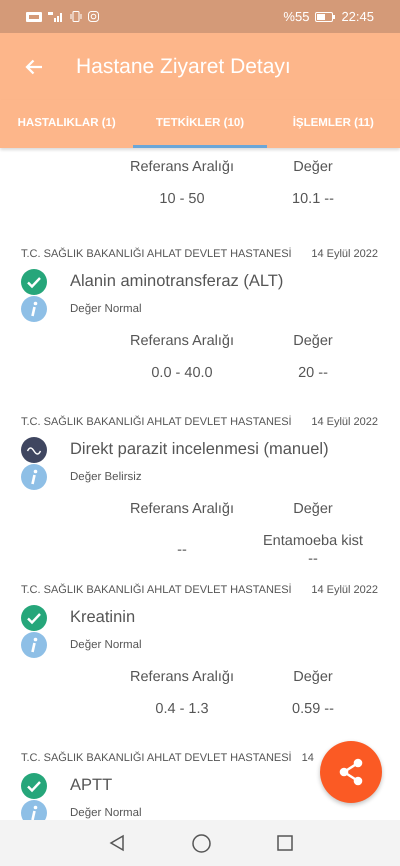  I want to click on share-icon, so click(351, 772).